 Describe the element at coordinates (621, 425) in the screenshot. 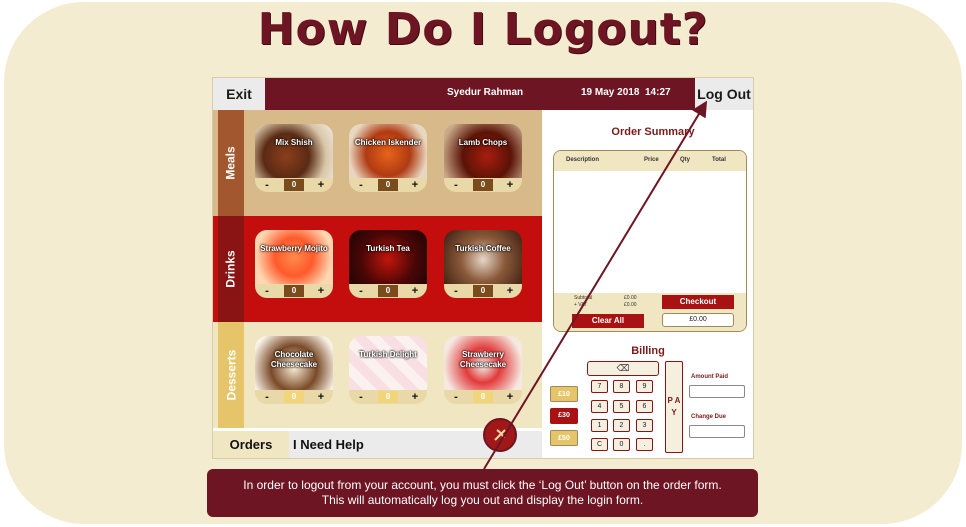

I see `keypad-key: 2` at that location.